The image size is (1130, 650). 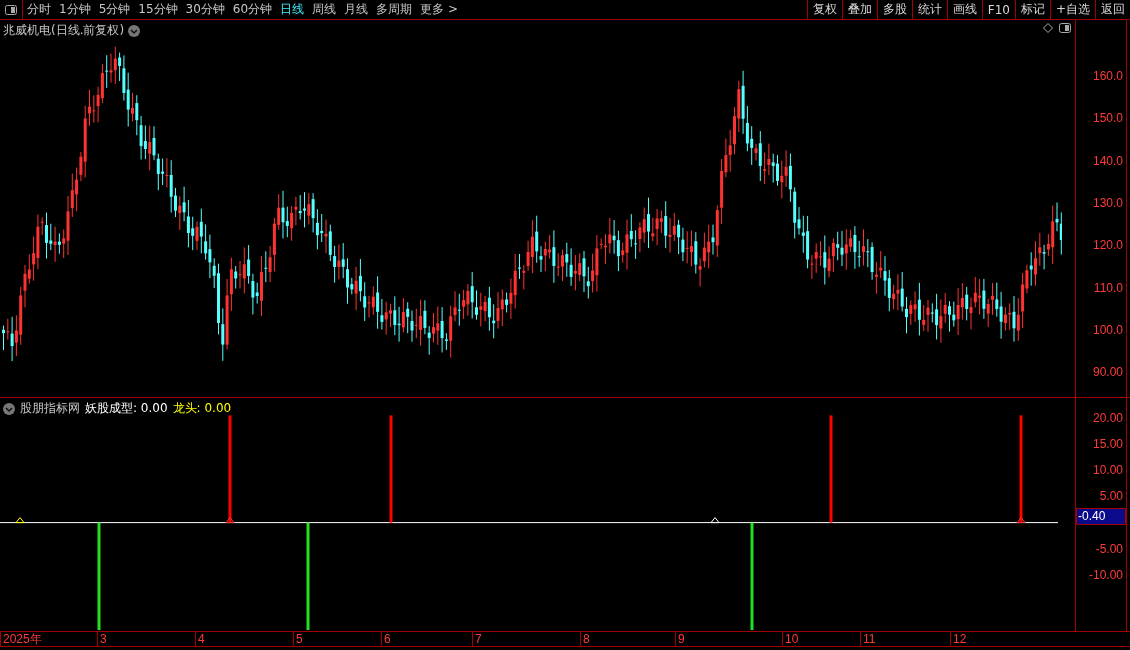 I want to click on legend-value: 妖股成型: 0.00, so click(x=126, y=408).